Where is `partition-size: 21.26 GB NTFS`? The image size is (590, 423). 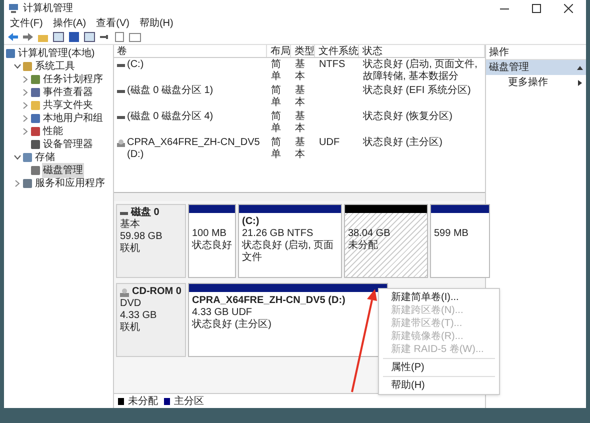 partition-size: 21.26 GB NTFS is located at coordinates (278, 234).